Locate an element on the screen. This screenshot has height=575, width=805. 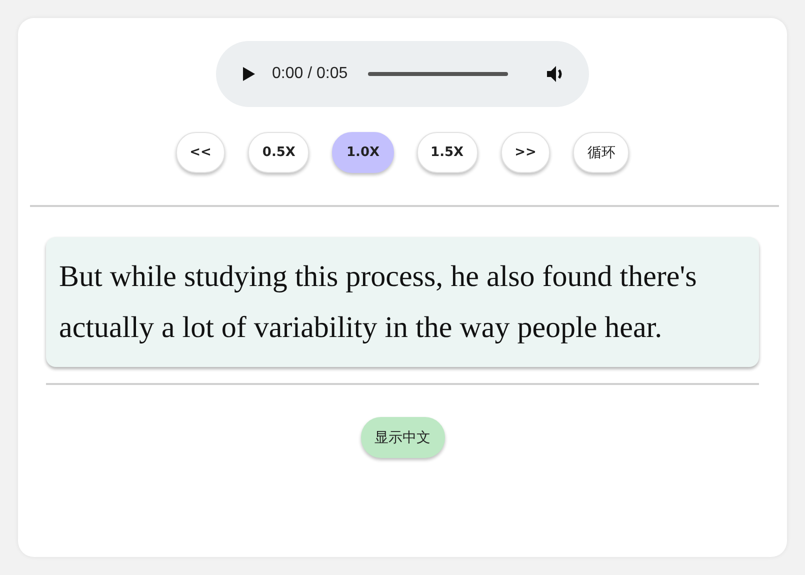
control-button: 循环 is located at coordinates (601, 152).